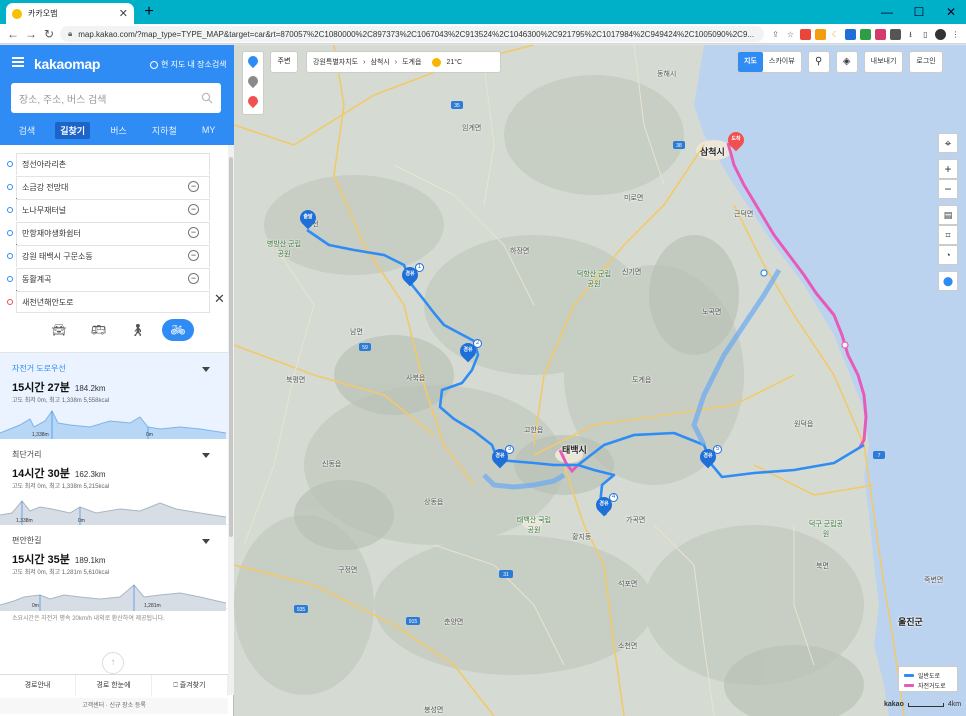  Describe the element at coordinates (594, 279) in the screenshot. I see `park-label: 덕항산 군립공원` at that location.